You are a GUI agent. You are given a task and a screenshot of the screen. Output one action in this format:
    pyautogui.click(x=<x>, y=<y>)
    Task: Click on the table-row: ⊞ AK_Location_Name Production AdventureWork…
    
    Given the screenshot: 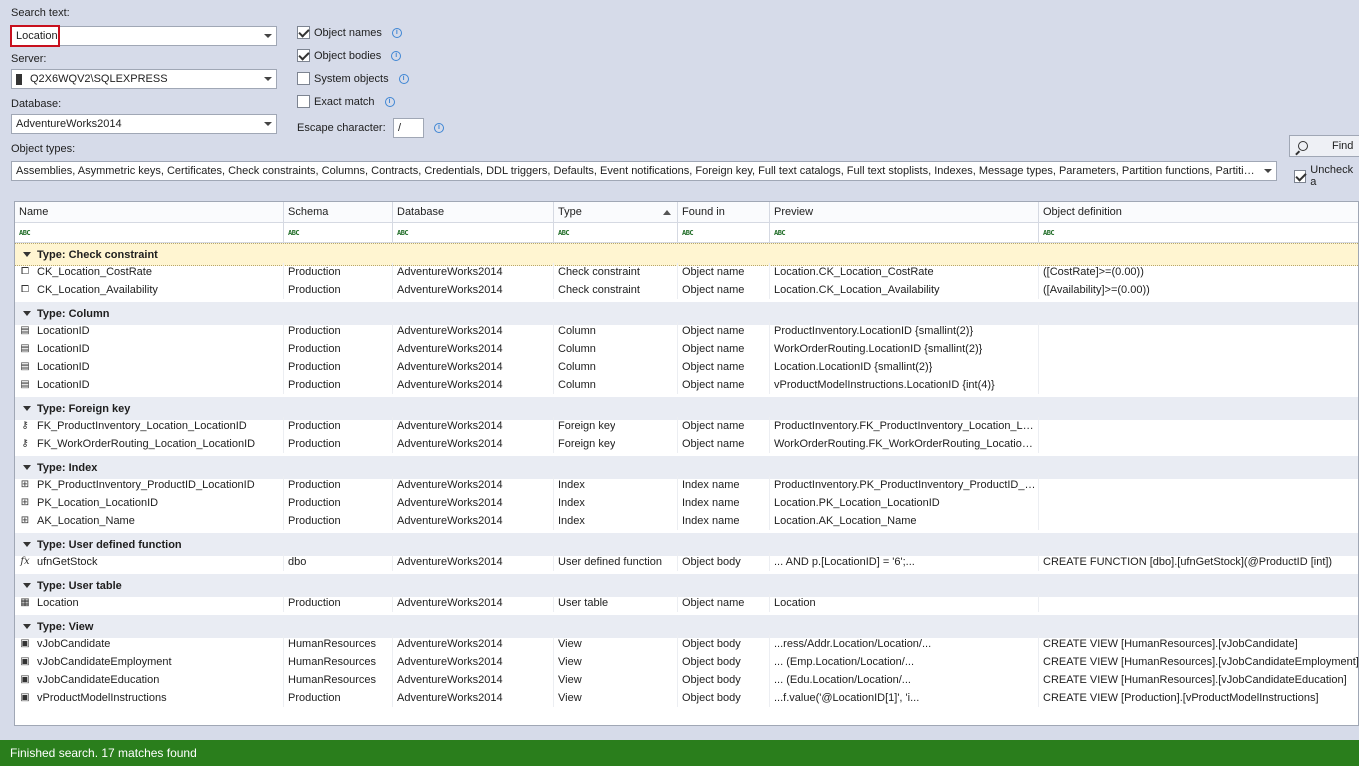 What is the action you would take?
    pyautogui.click(x=686, y=521)
    